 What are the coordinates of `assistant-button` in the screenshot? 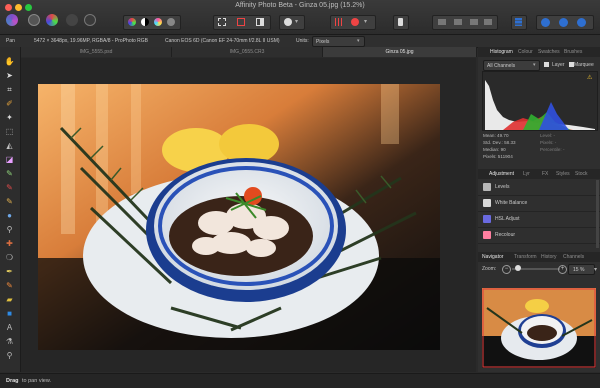 It's located at (401, 22).